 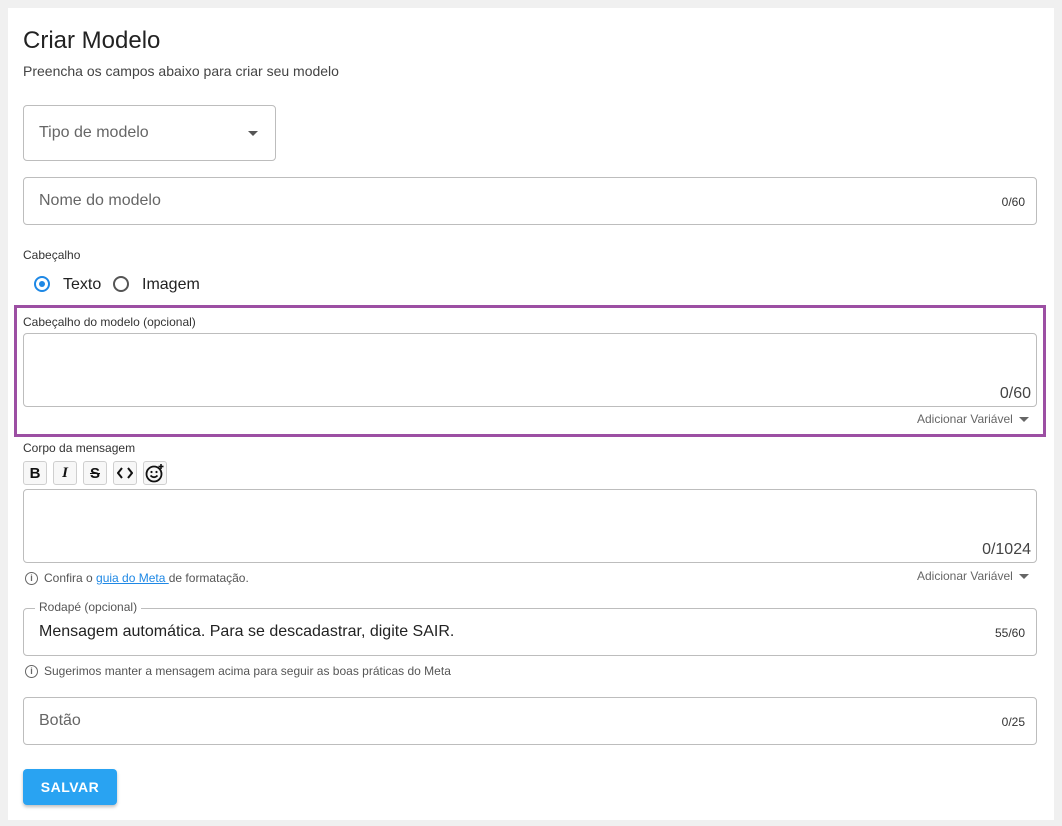 What do you see at coordinates (52, 255) in the screenshot?
I see `header-section-label: Cabeçalho` at bounding box center [52, 255].